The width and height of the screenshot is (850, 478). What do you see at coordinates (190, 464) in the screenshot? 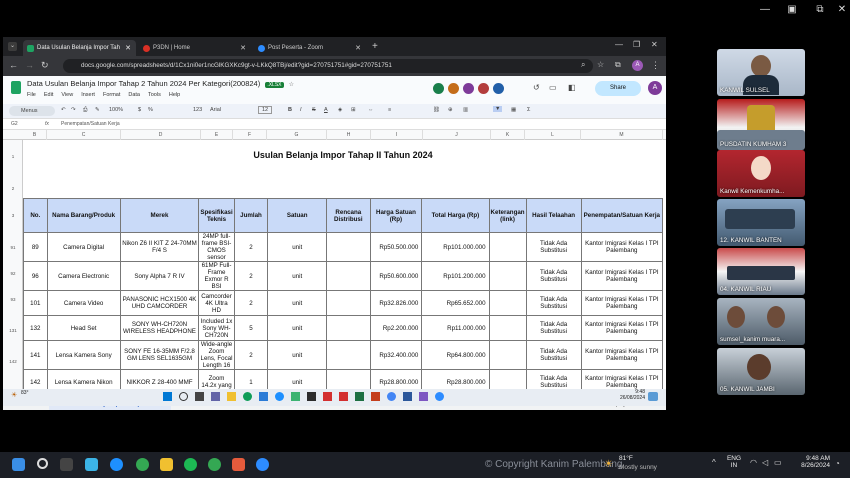
I see `spotify-icon` at bounding box center [190, 464].